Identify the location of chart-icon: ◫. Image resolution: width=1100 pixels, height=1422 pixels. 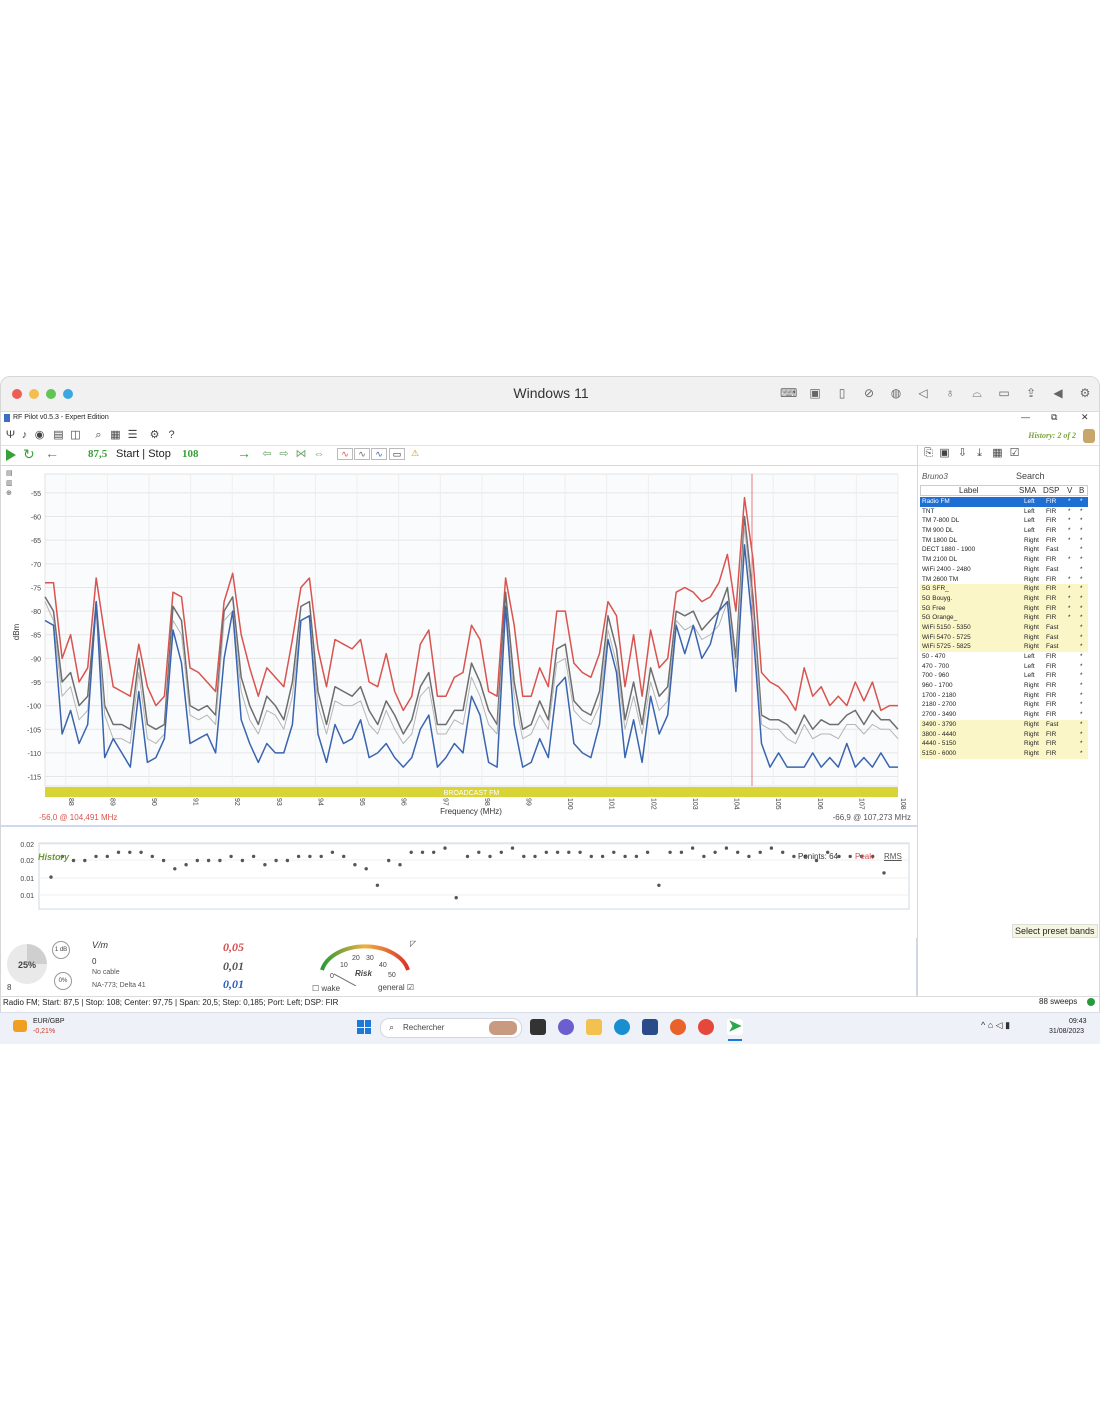
(75, 435).